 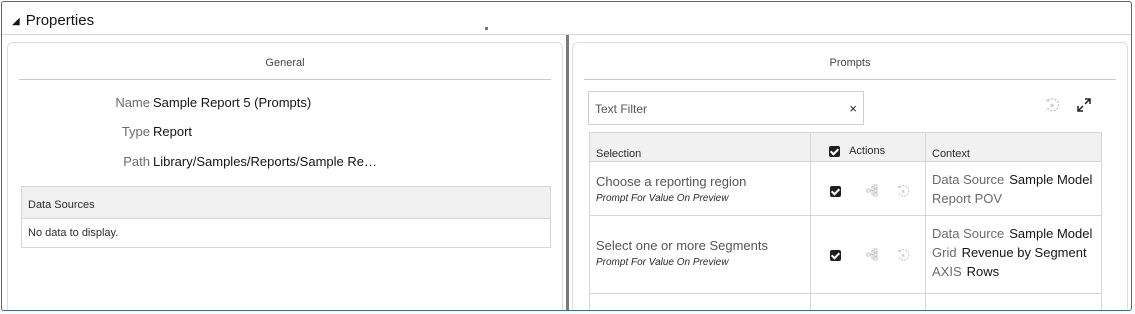 What do you see at coordinates (136, 161) in the screenshot?
I see `path-label: Path` at bounding box center [136, 161].